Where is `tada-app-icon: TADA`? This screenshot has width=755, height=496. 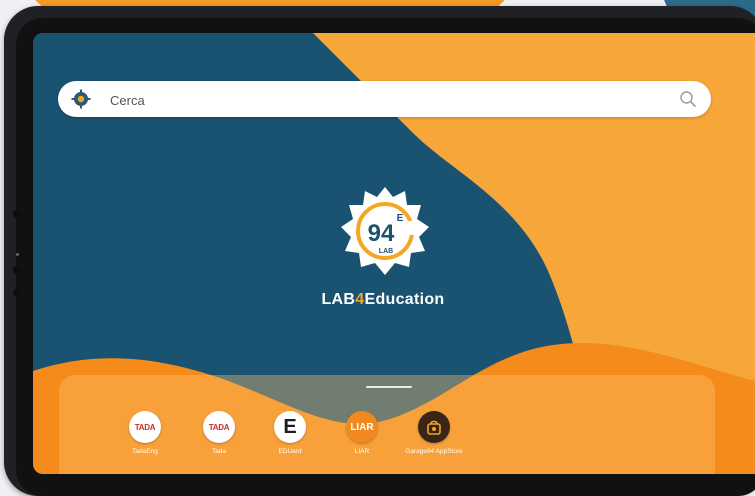
tada-app-icon: TADA is located at coordinates (219, 427).